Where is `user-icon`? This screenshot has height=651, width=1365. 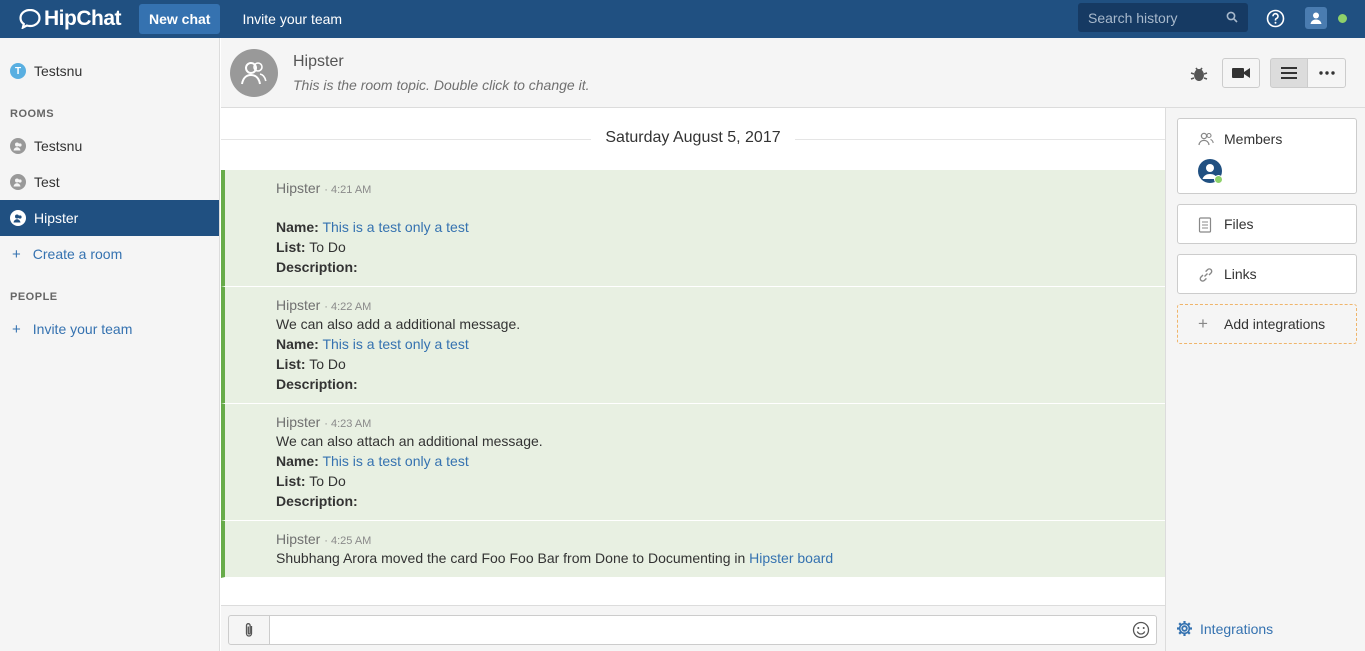 user-icon is located at coordinates (1316, 18).